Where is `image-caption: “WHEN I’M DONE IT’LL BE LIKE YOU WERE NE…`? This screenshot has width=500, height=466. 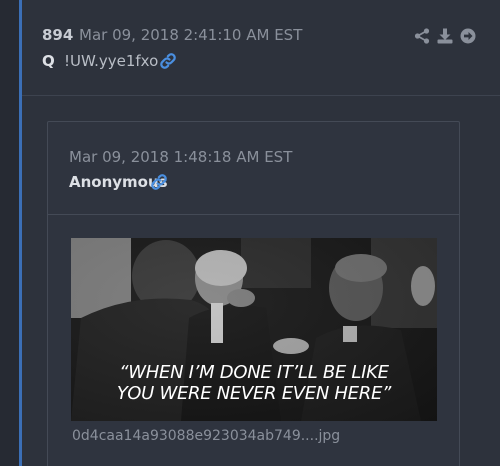
image-caption: “WHEN I’M DONE IT’LL BE LIKE YOU WERE NE… is located at coordinates (254, 383).